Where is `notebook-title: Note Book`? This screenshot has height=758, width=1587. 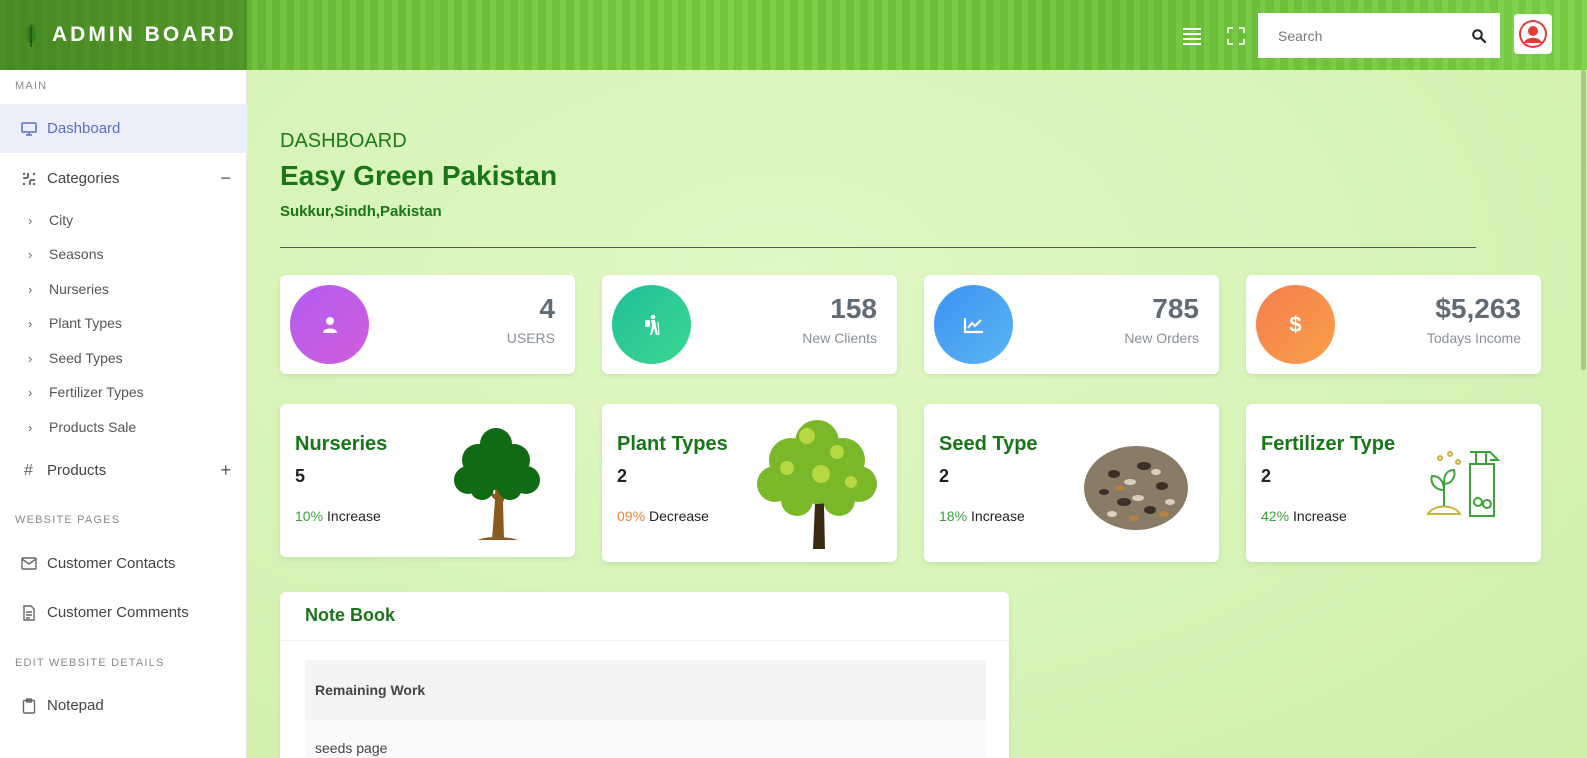 notebook-title: Note Book is located at coordinates (350, 615).